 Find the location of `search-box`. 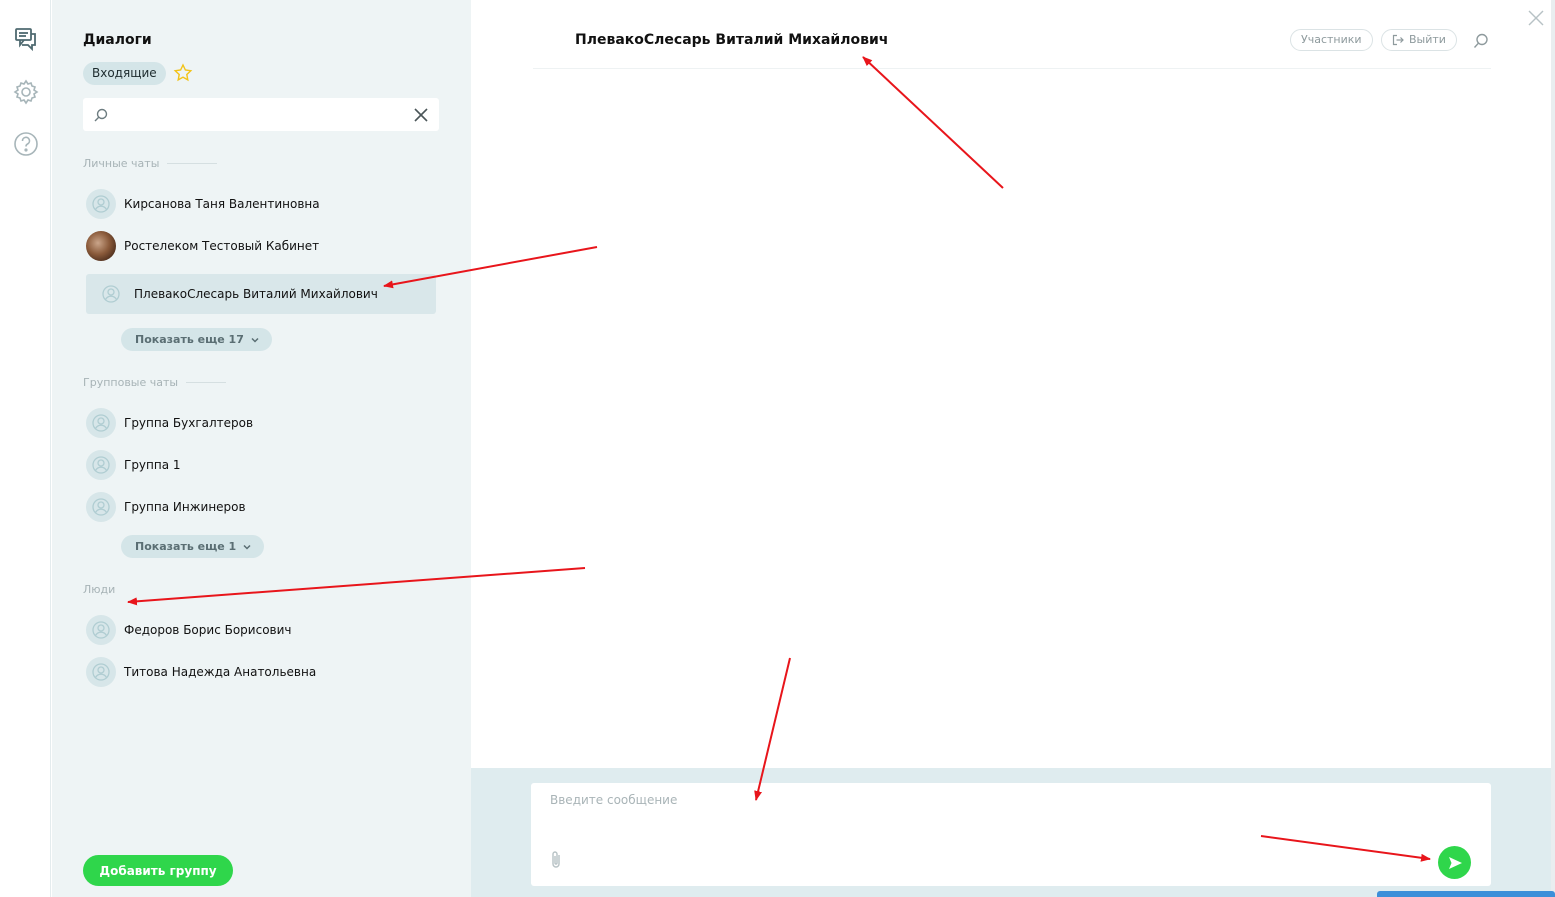

search-box is located at coordinates (261, 114).